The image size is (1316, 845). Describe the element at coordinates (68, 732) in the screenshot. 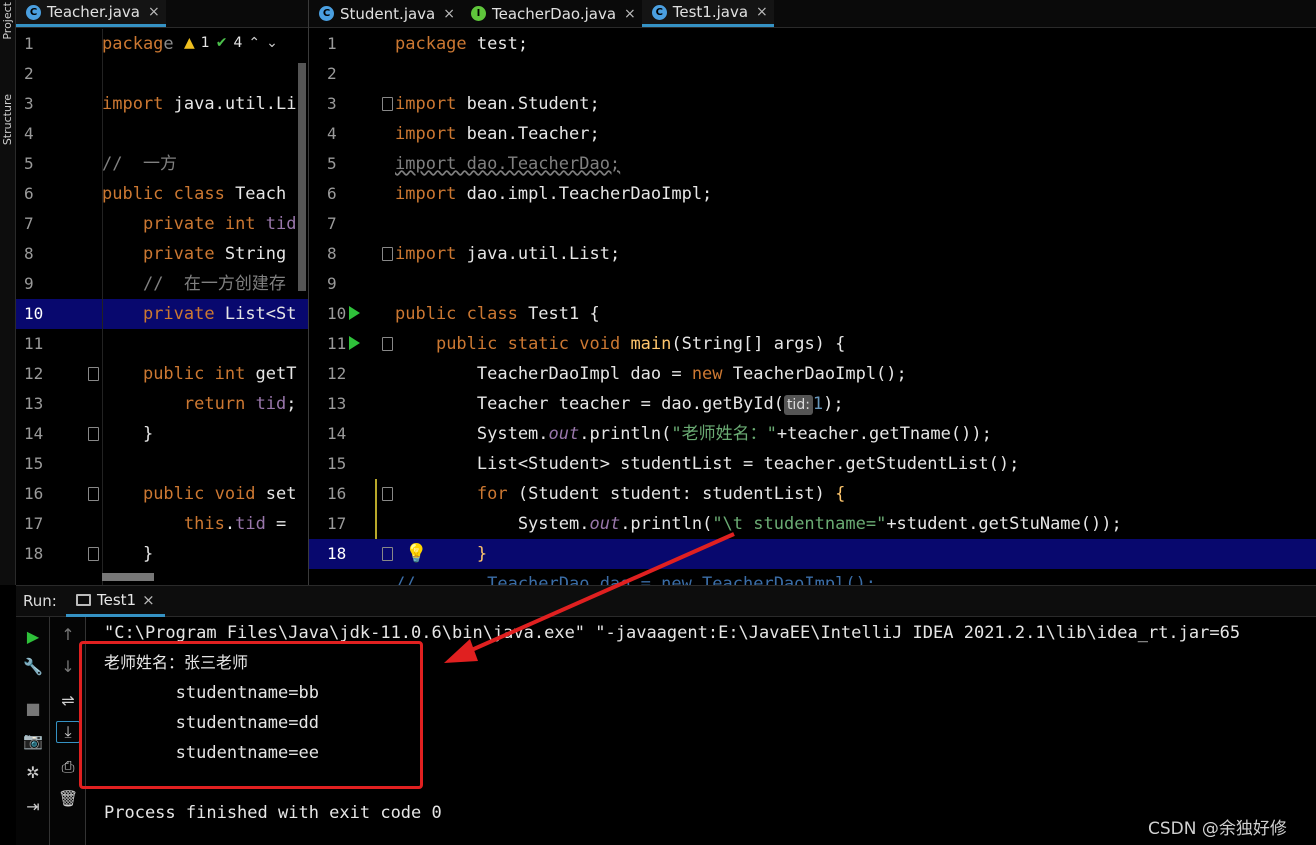

I see `scroll-to-end-icon: ⤓` at that location.